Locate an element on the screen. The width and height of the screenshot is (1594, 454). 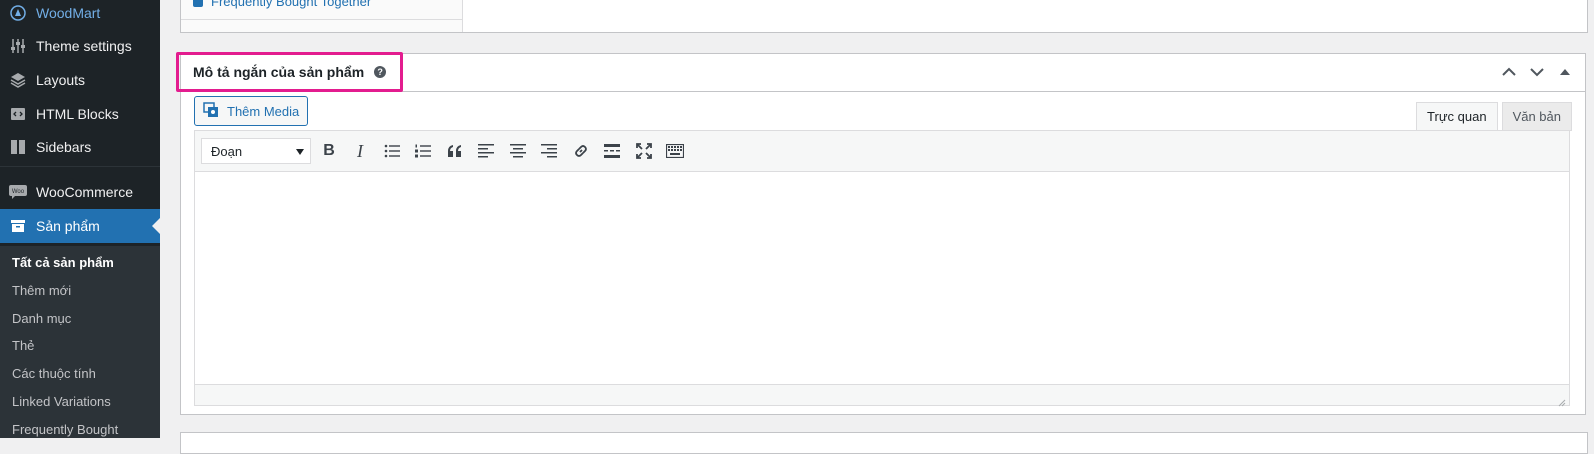
postbox-title: Mô tả ngắn của sản phẩm ? is located at coordinates (290, 72).